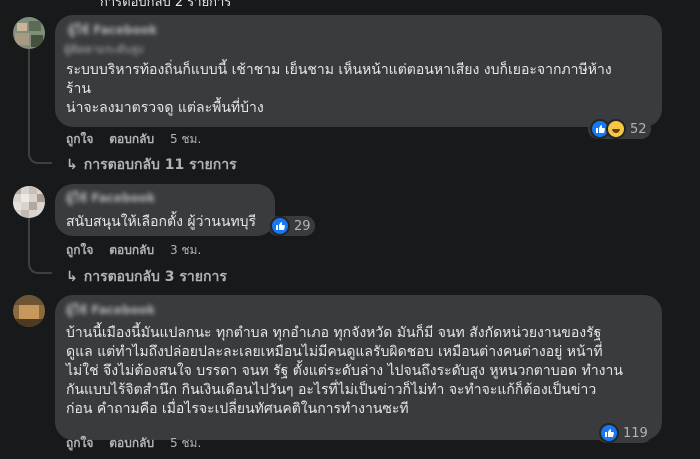 The width and height of the screenshot is (700, 459). I want to click on cut-off-reply-link: การตอบกลับ 2 รายการ, so click(165, 6).